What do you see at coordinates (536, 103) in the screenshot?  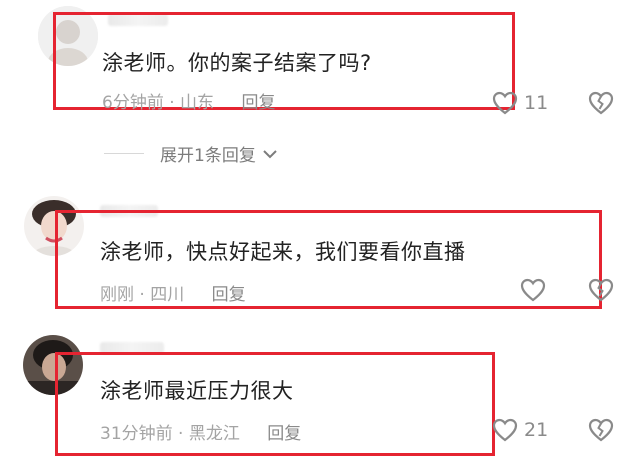 I see `like-count: 11` at bounding box center [536, 103].